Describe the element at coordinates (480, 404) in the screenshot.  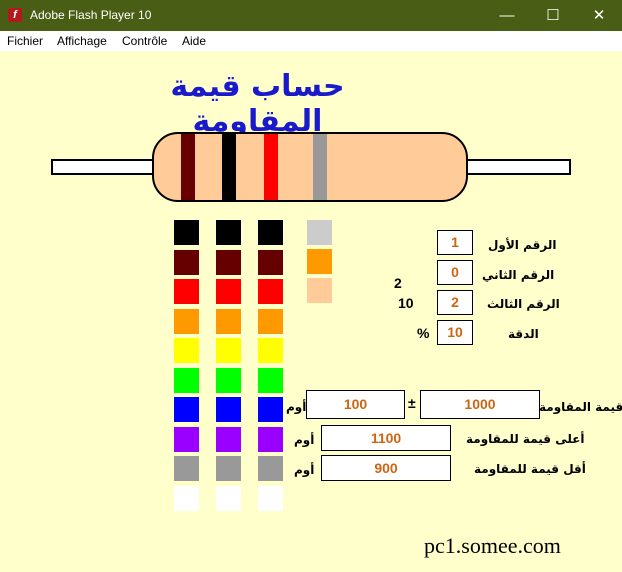
I see `resistance-field: 1000` at that location.